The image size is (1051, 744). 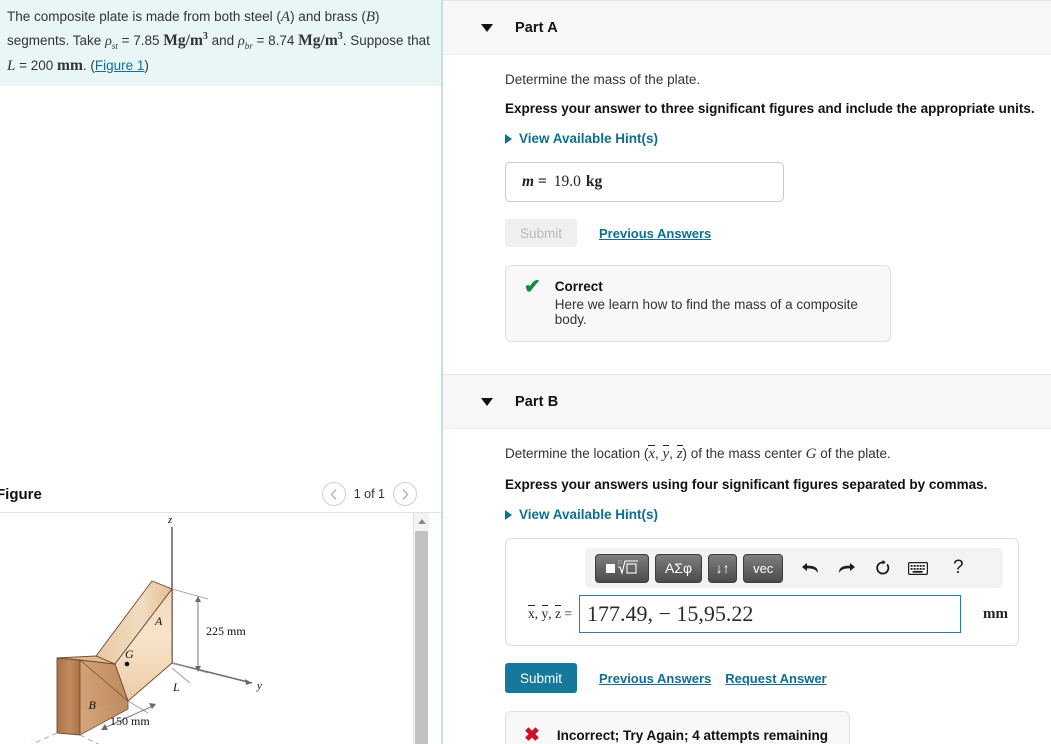 I want to click on scrollbar-thumb, so click(x=421, y=637).